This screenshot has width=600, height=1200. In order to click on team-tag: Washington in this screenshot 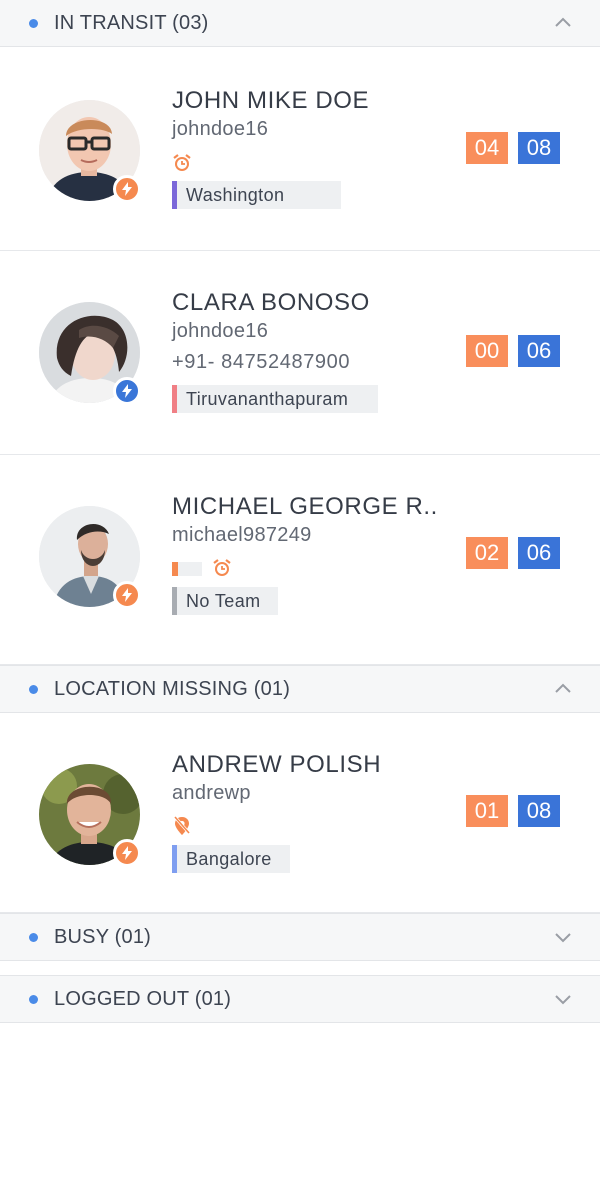, I will do `click(256, 195)`.